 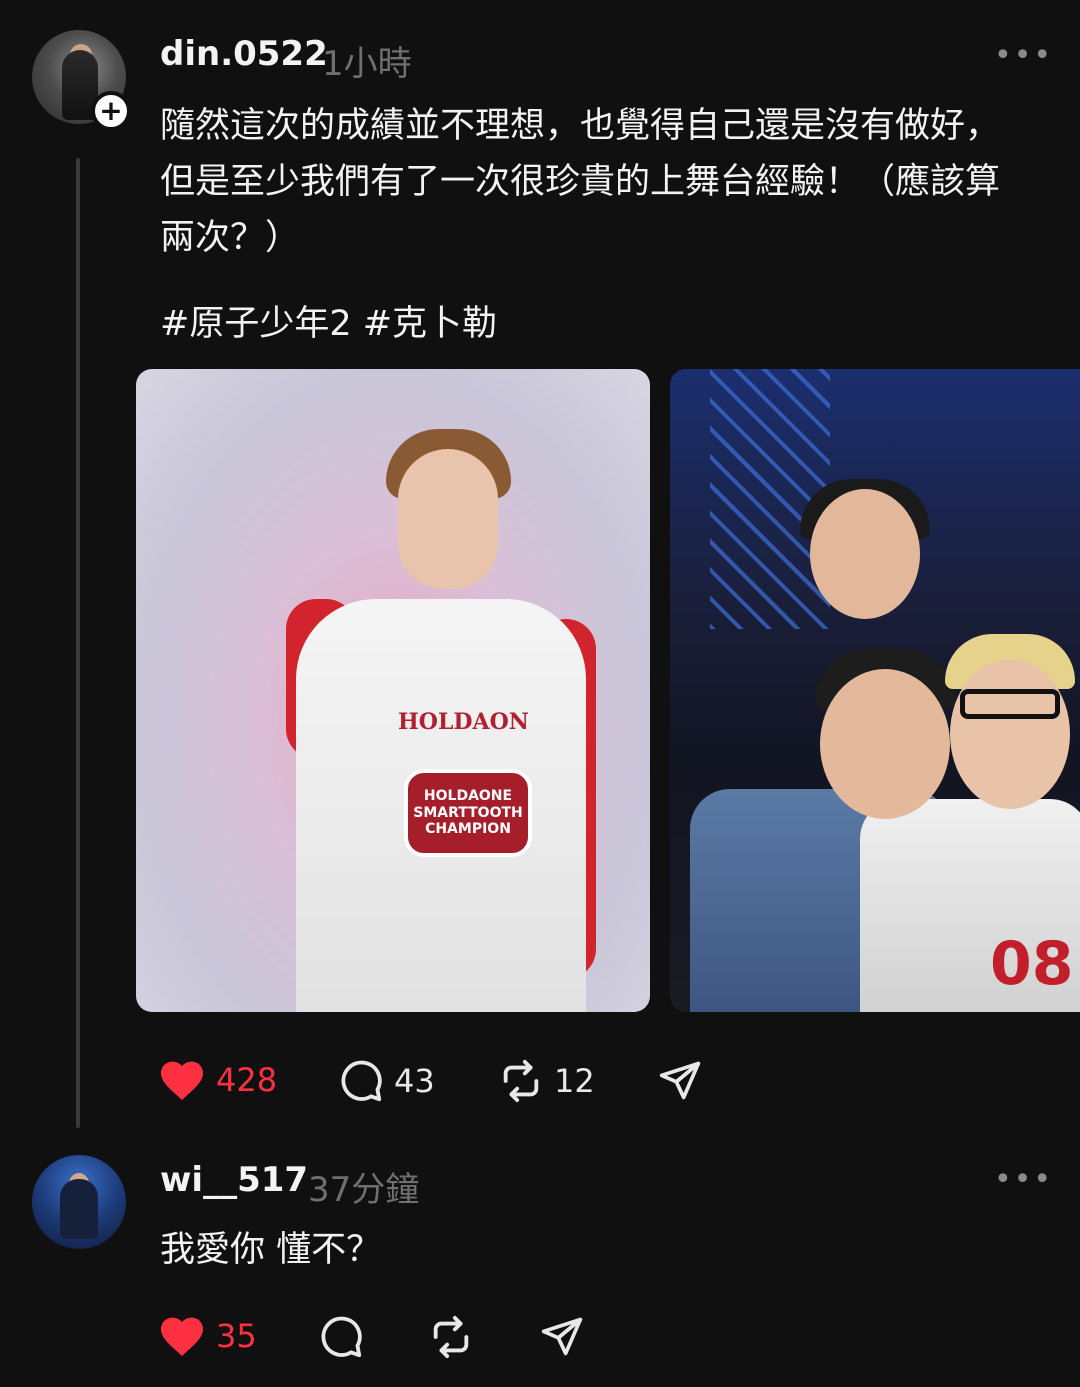 I want to click on reply-share-button, so click(x=562, y=1336).